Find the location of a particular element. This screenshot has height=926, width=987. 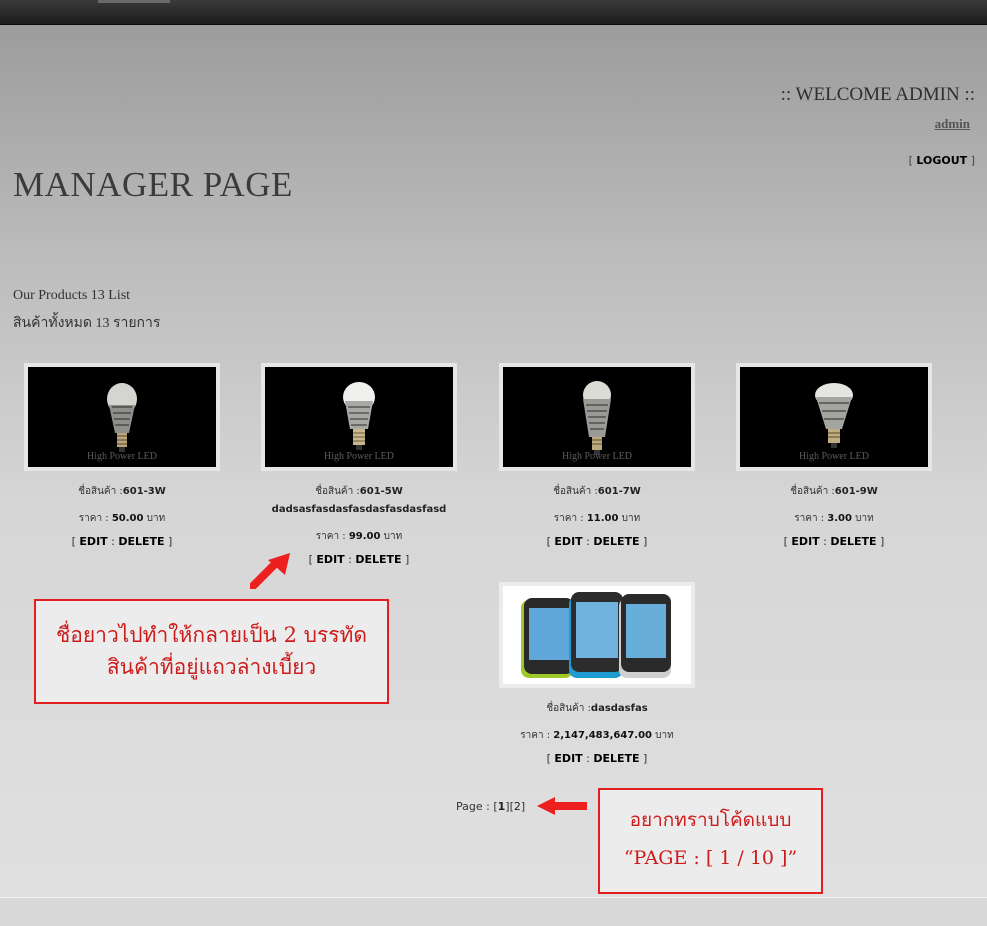

pagination: Page : [1][2] is located at coordinates (491, 806).